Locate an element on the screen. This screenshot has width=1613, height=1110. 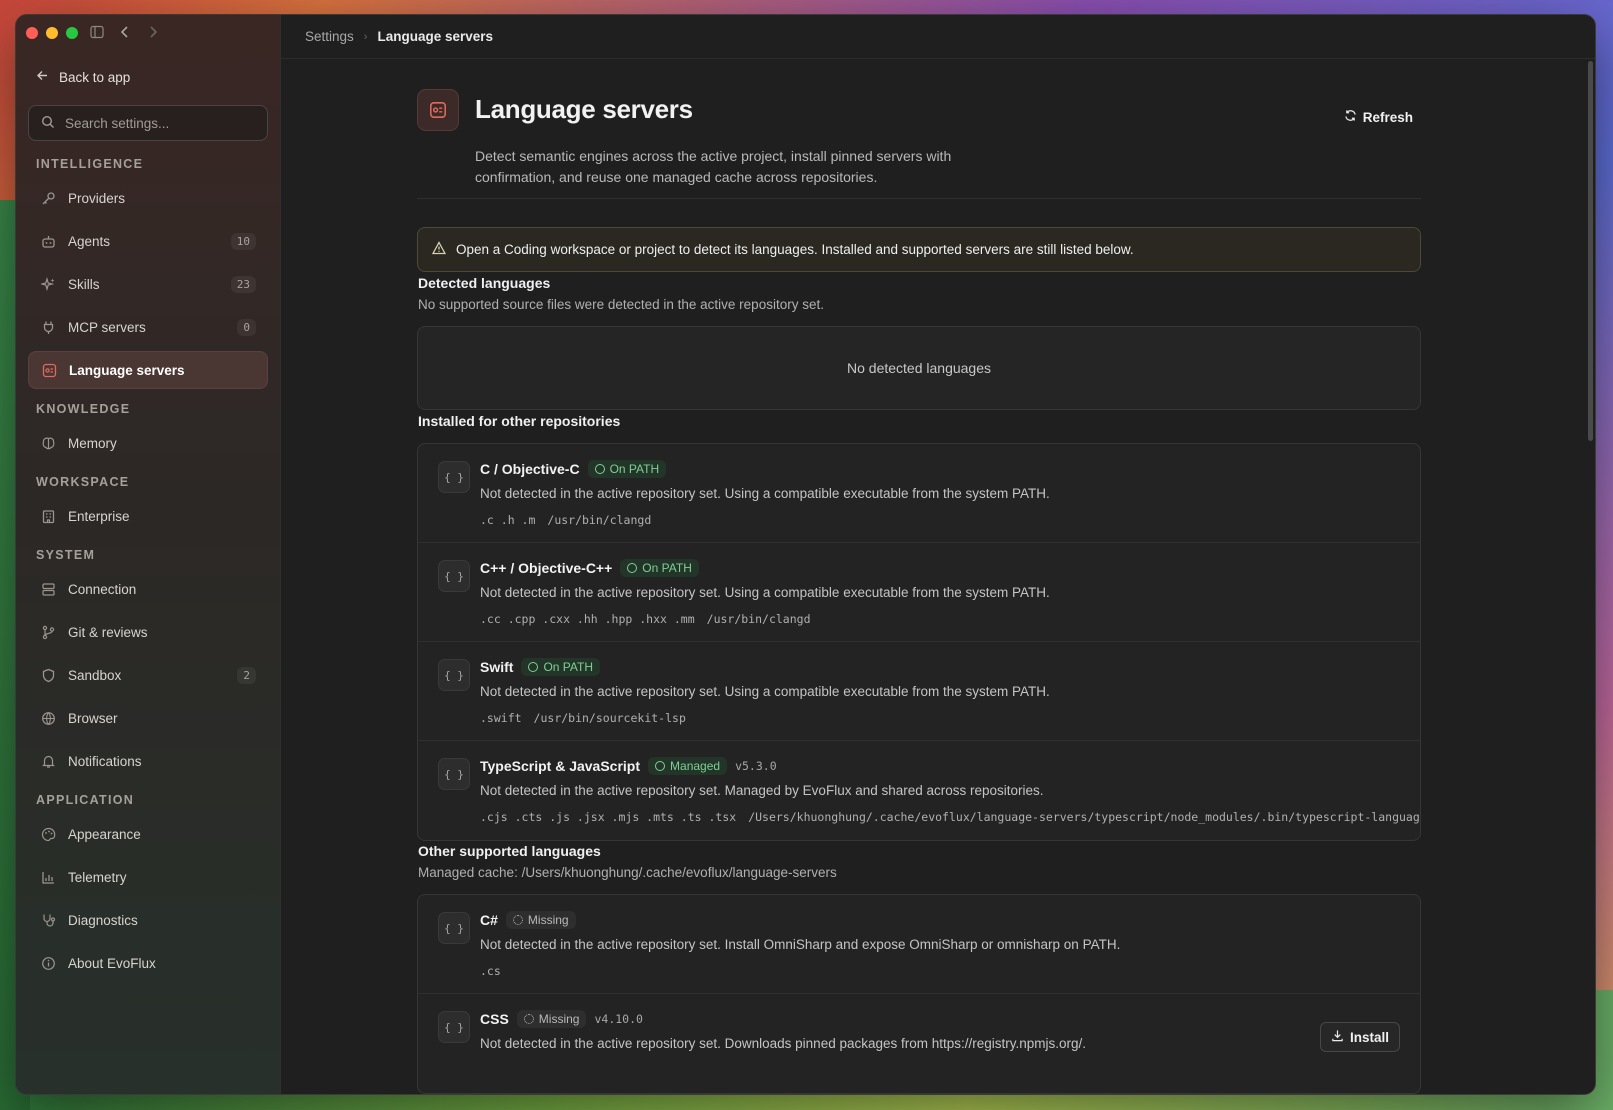
sidebar-item-providers: Providers is located at coordinates (148, 198).